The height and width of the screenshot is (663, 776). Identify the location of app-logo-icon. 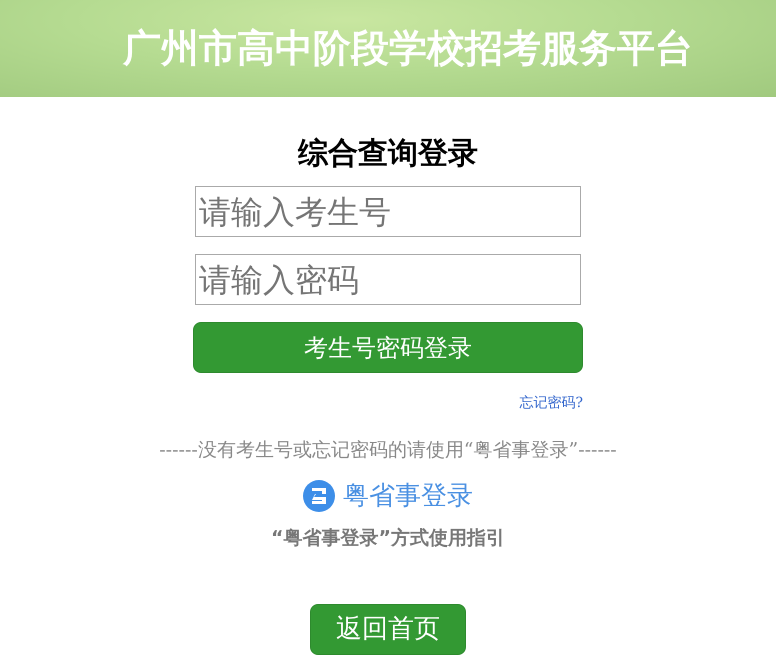
(319, 496).